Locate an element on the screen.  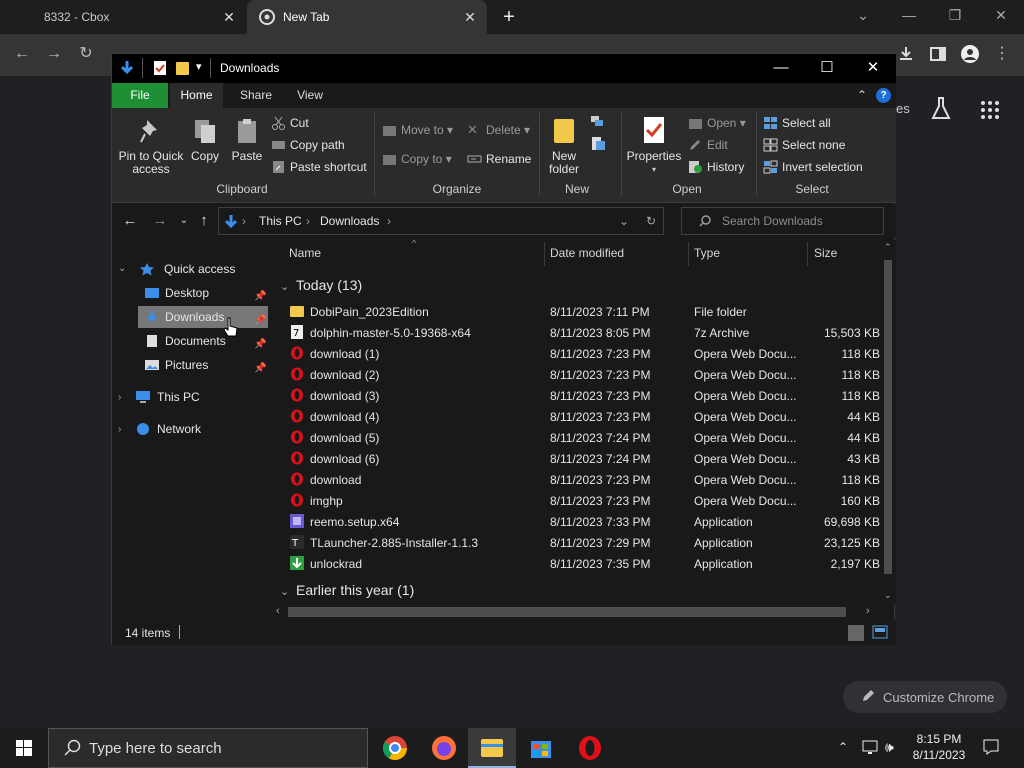
new-item-button is located at coordinates (599, 123).